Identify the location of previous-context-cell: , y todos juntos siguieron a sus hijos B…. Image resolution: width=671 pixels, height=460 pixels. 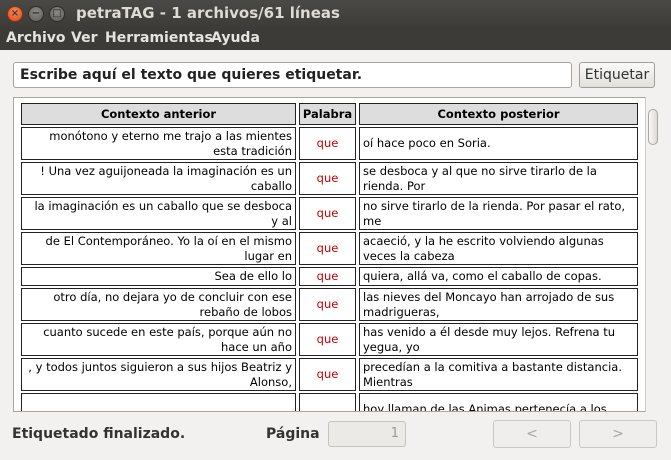
(158, 374).